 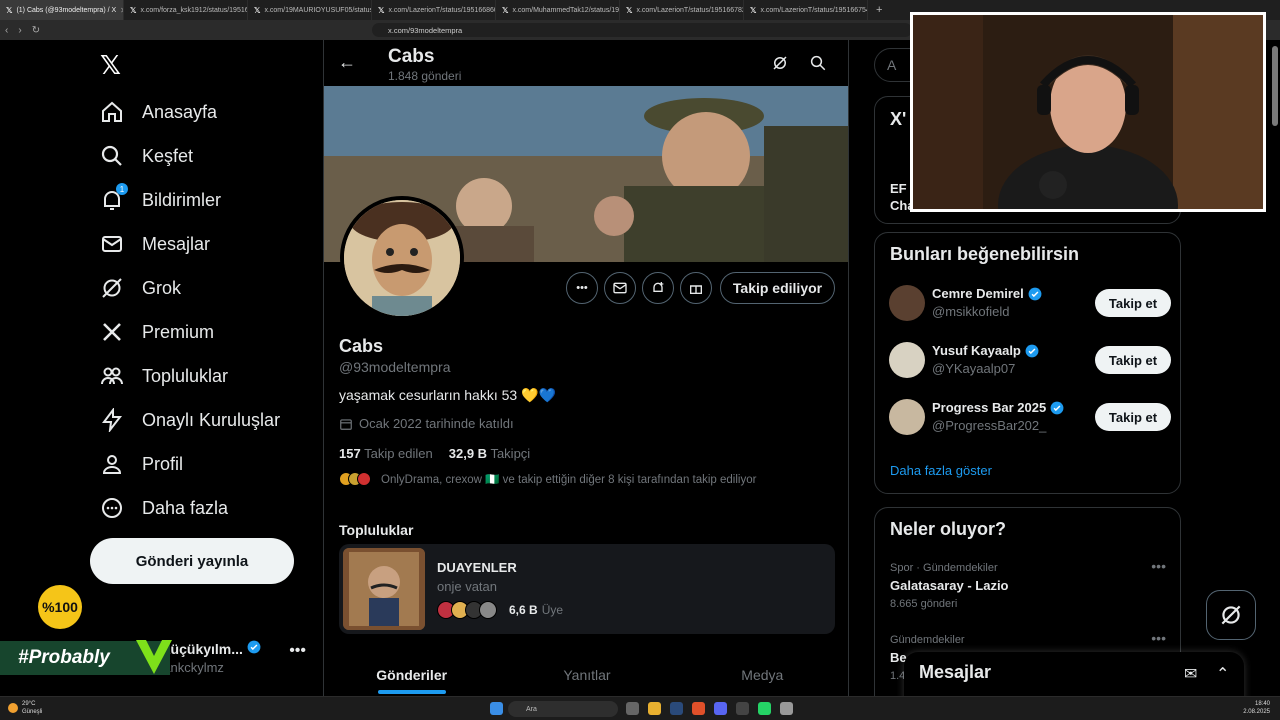 I want to click on new-tab-icon: +, so click(x=879, y=10).